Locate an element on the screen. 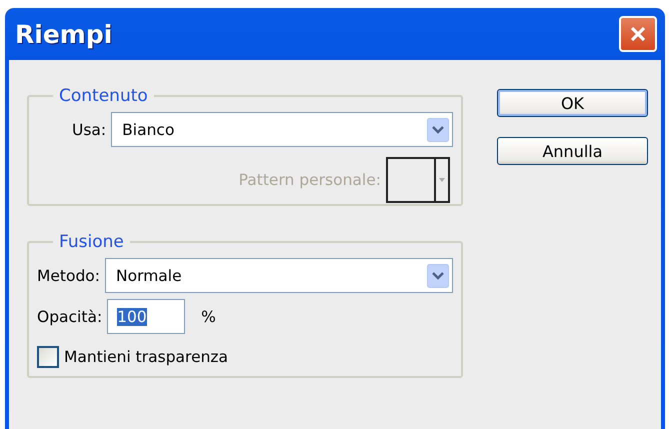  opacity-field: 100 is located at coordinates (146, 316).